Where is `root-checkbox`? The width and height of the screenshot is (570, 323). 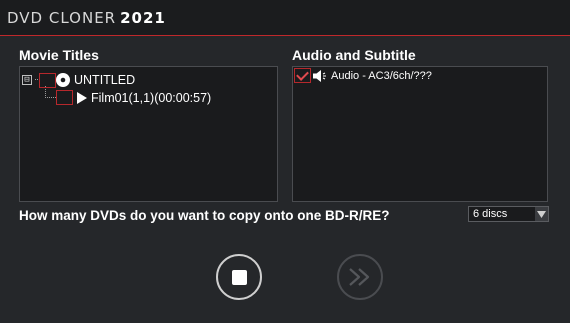
root-checkbox is located at coordinates (47, 80).